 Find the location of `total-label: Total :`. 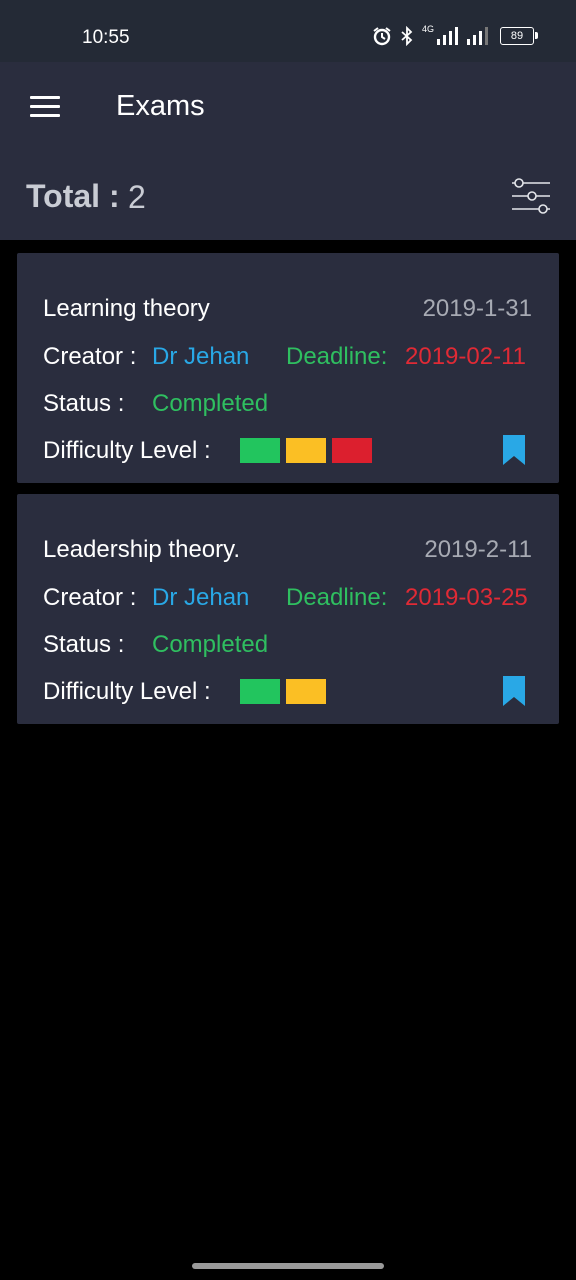

total-label: Total : is located at coordinates (73, 196).